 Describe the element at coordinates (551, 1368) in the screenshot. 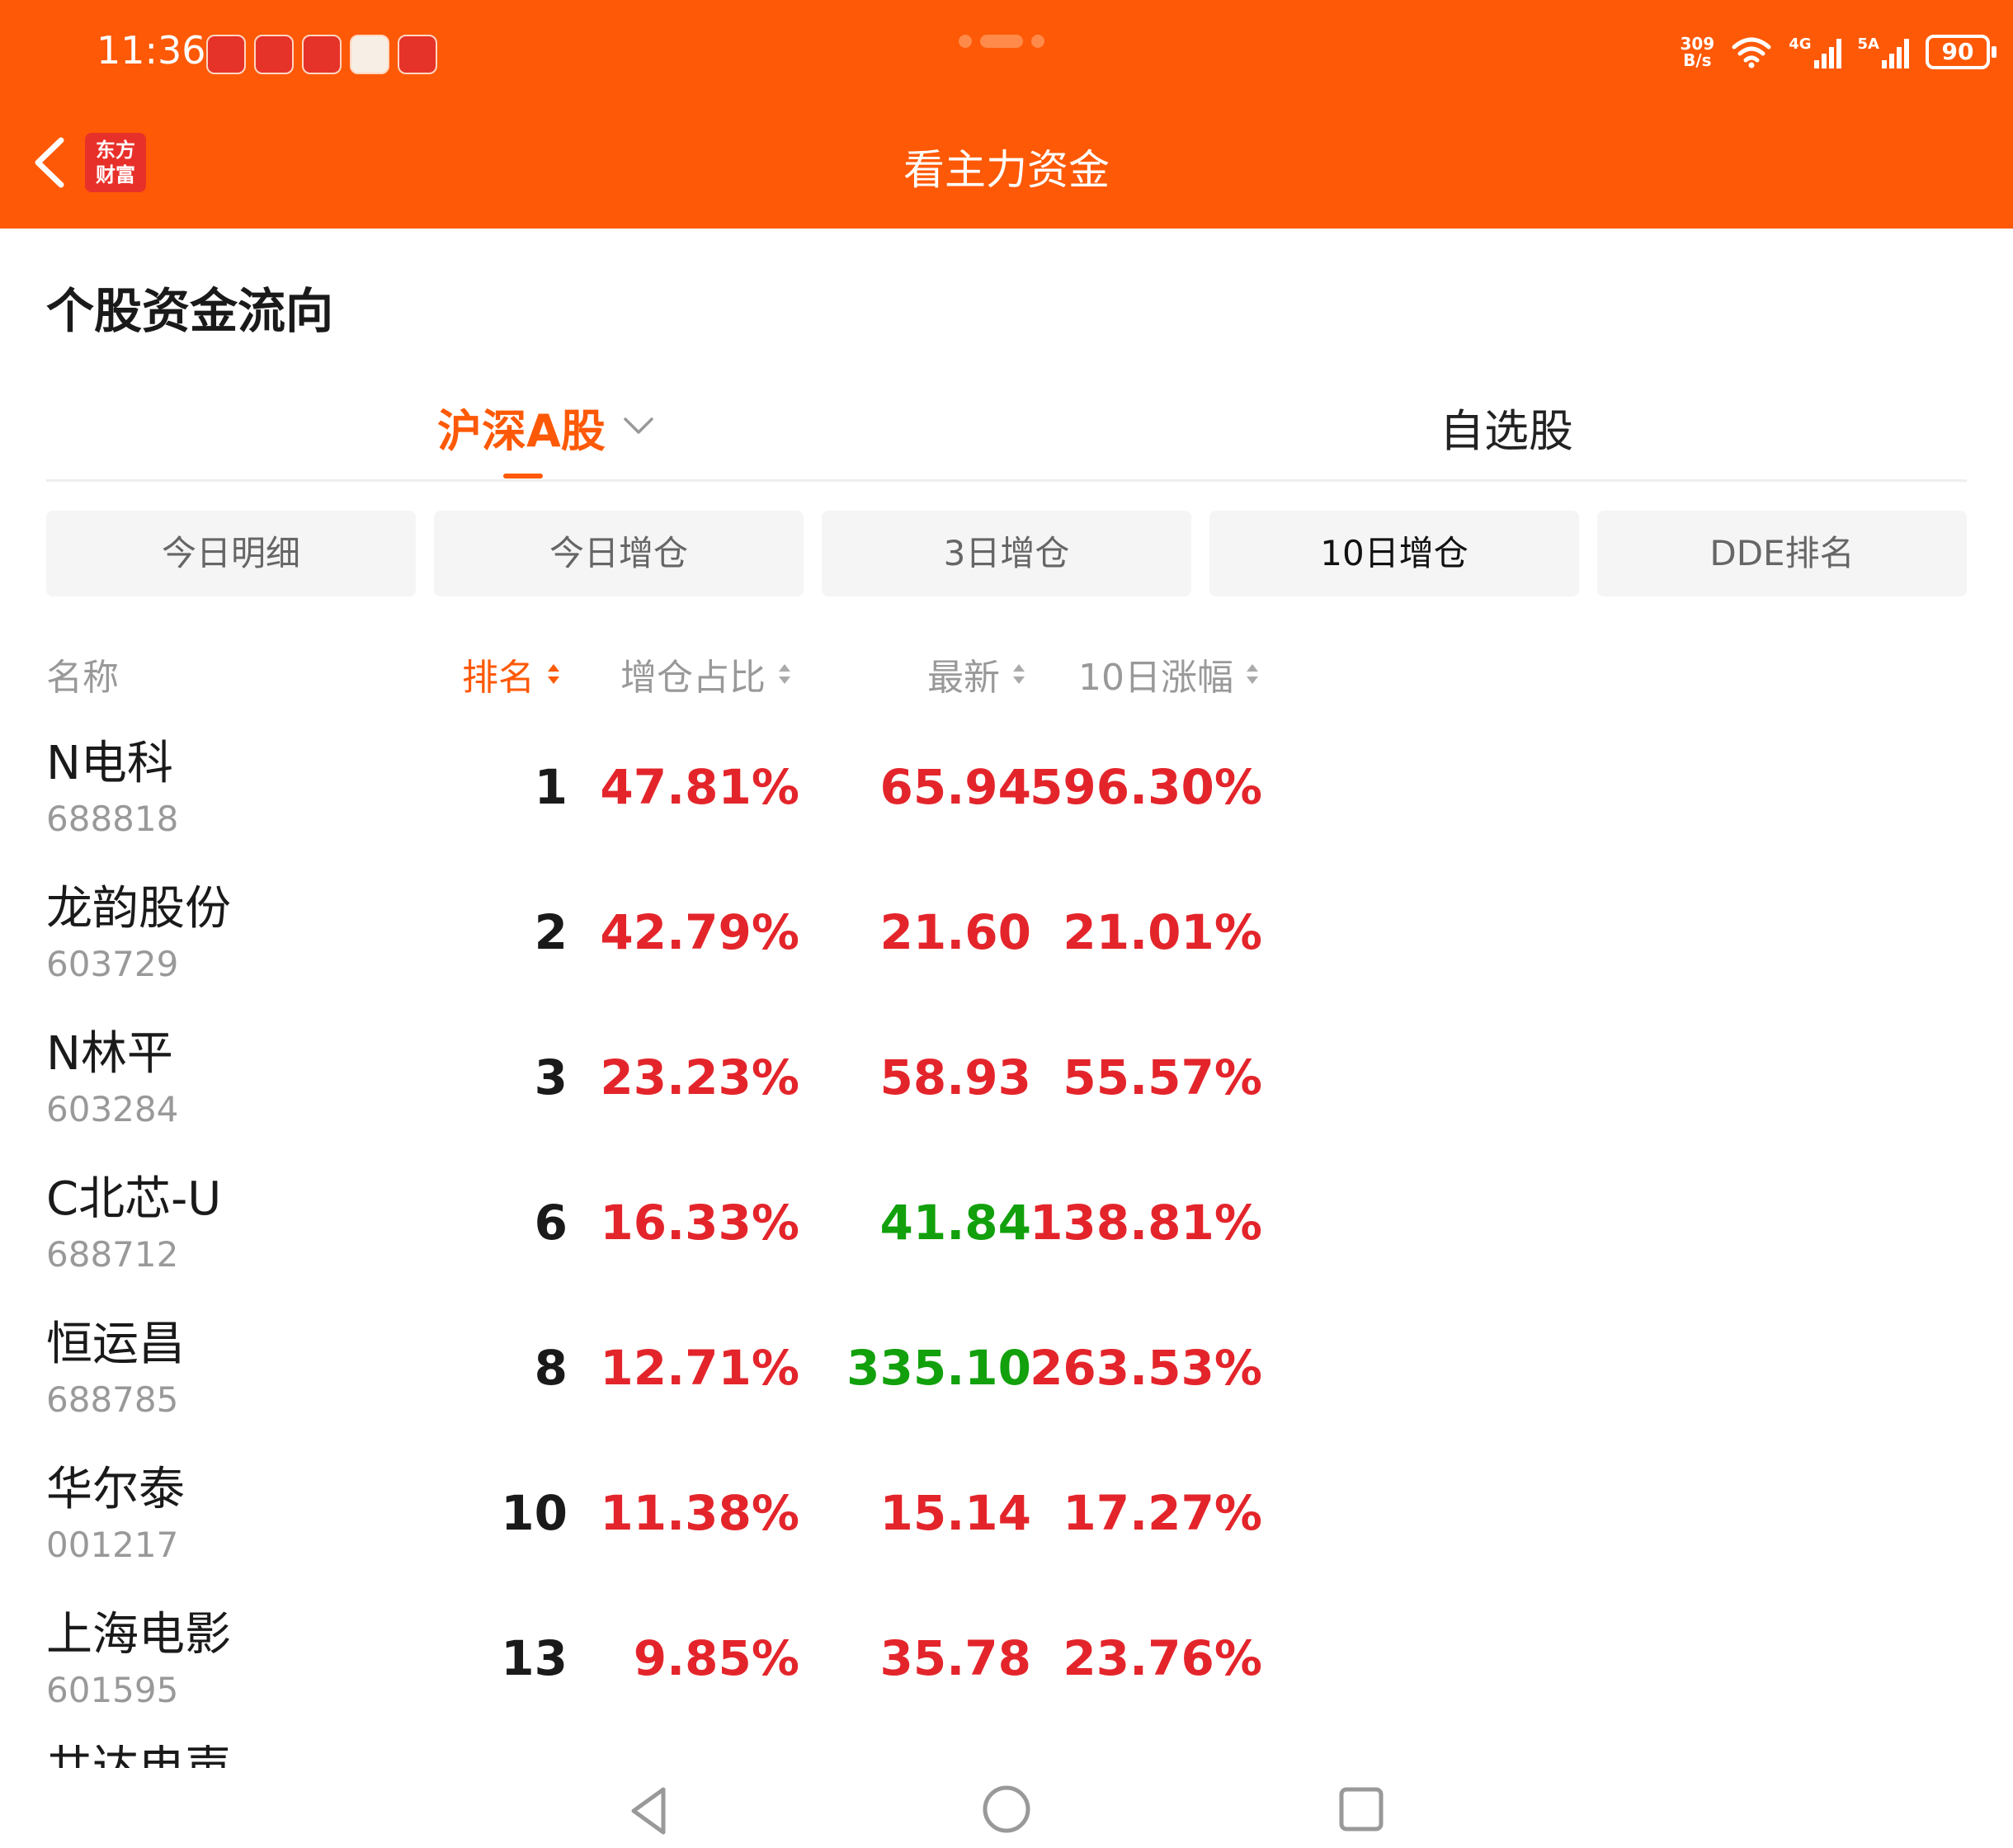

I see `stock-rank: 8` at that location.